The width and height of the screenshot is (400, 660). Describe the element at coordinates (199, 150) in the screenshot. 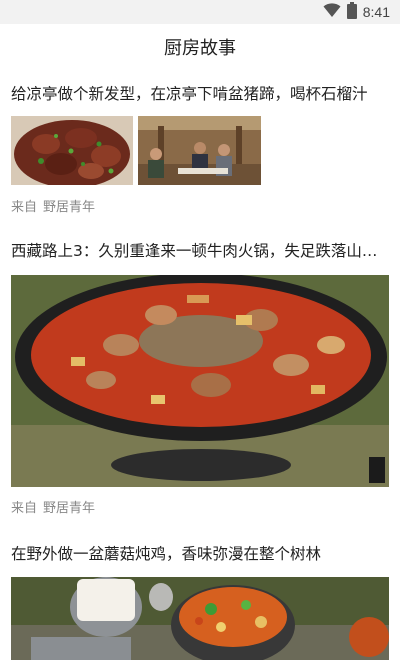

I see `people-in-pavilion-image` at that location.